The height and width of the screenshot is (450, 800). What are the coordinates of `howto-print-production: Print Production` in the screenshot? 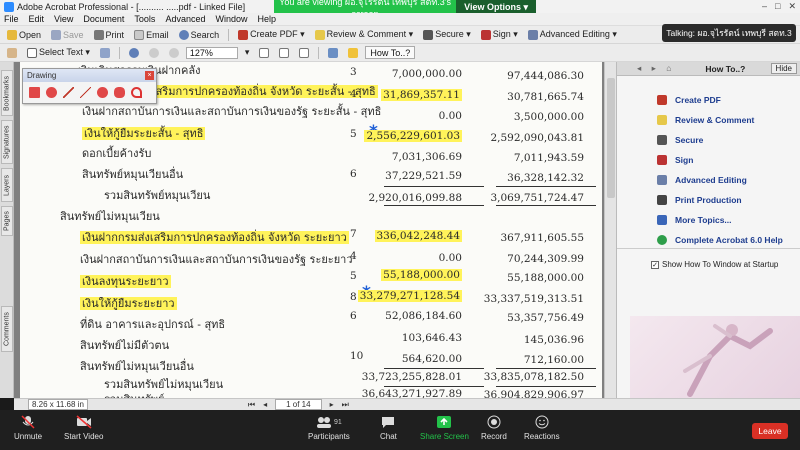 It's located at (728, 200).